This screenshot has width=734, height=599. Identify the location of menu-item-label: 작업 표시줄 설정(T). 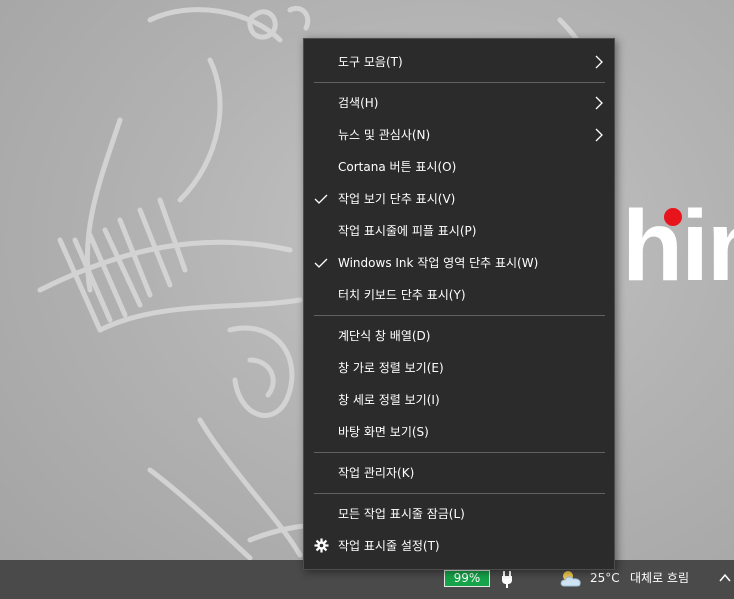
(389, 546).